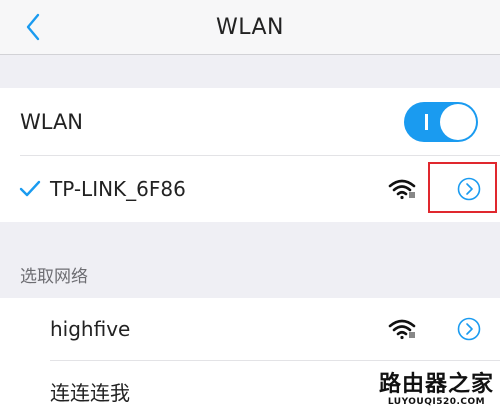 The image size is (500, 409). What do you see at coordinates (30, 188) in the screenshot?
I see `checkmark-icon` at bounding box center [30, 188].